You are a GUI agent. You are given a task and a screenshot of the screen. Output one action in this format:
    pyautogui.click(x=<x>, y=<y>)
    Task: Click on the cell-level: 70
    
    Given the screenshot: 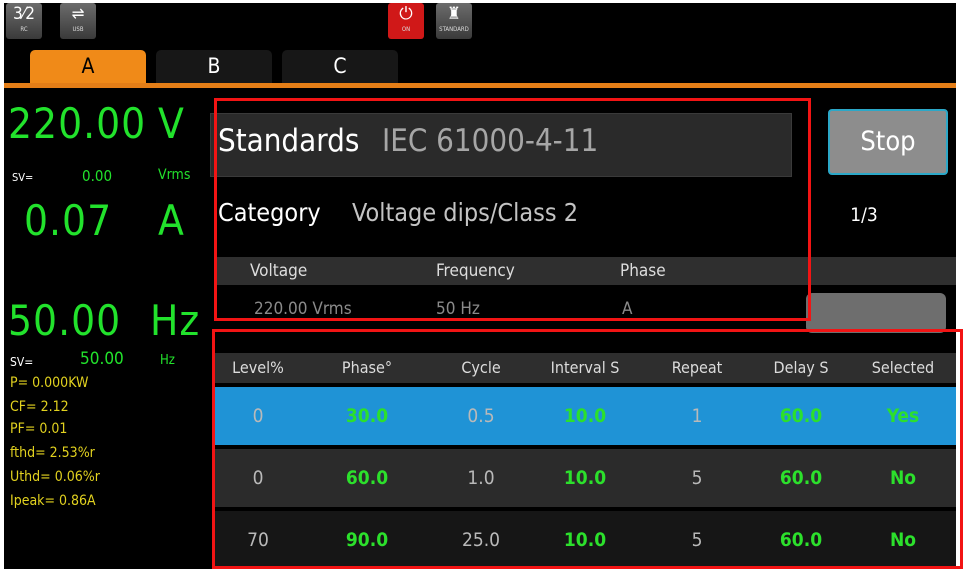 What is the action you would take?
    pyautogui.click(x=258, y=540)
    